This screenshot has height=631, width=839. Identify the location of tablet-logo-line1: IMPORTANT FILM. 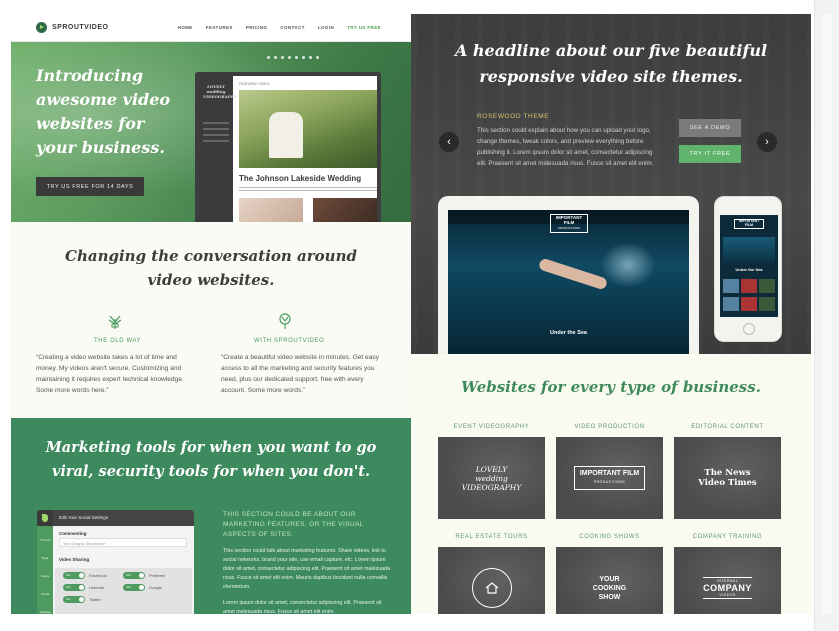
(569, 220).